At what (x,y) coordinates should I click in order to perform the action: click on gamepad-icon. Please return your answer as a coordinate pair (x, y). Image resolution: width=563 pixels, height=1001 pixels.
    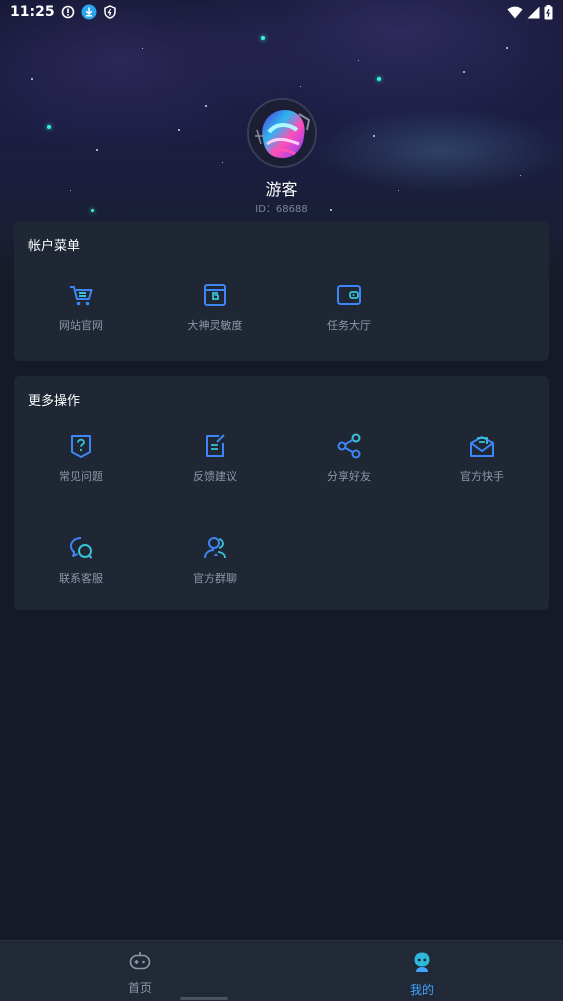
    Looking at the image, I should click on (140, 961).